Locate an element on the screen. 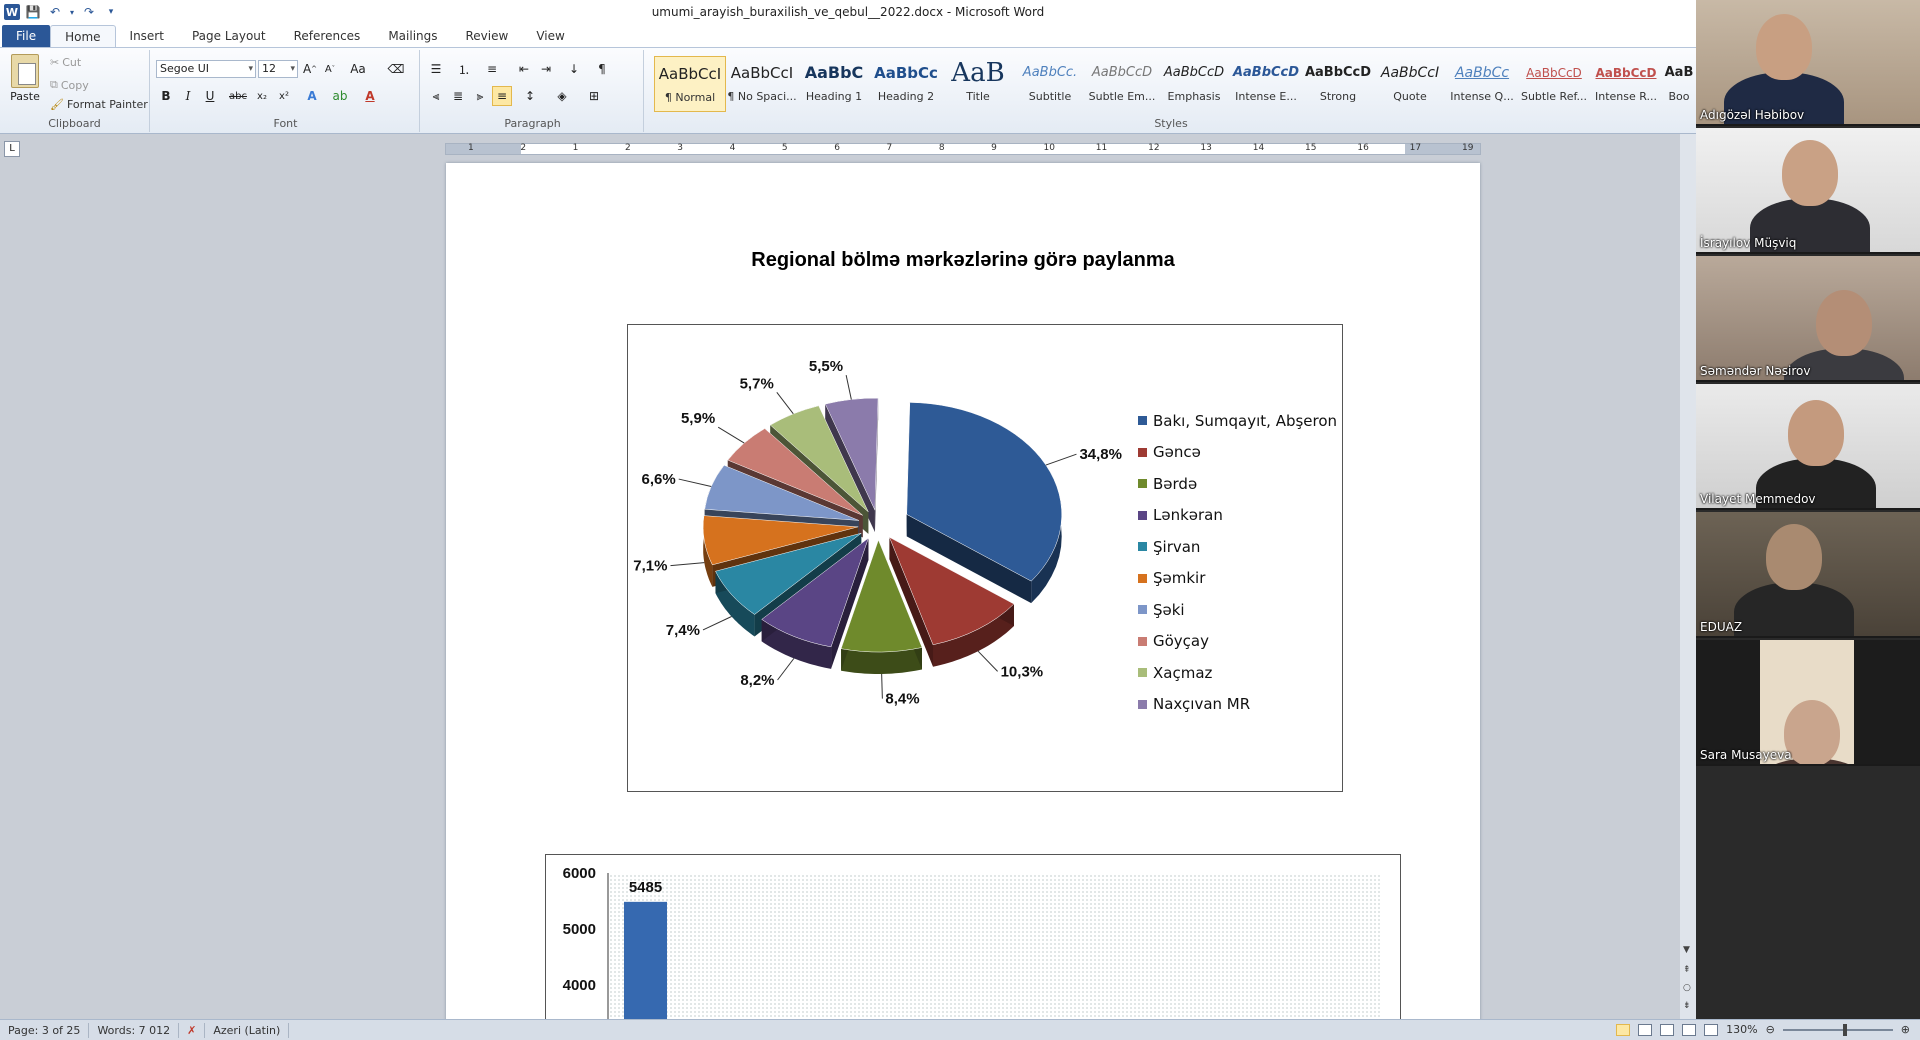  highlight-icon: ab is located at coordinates (340, 96).